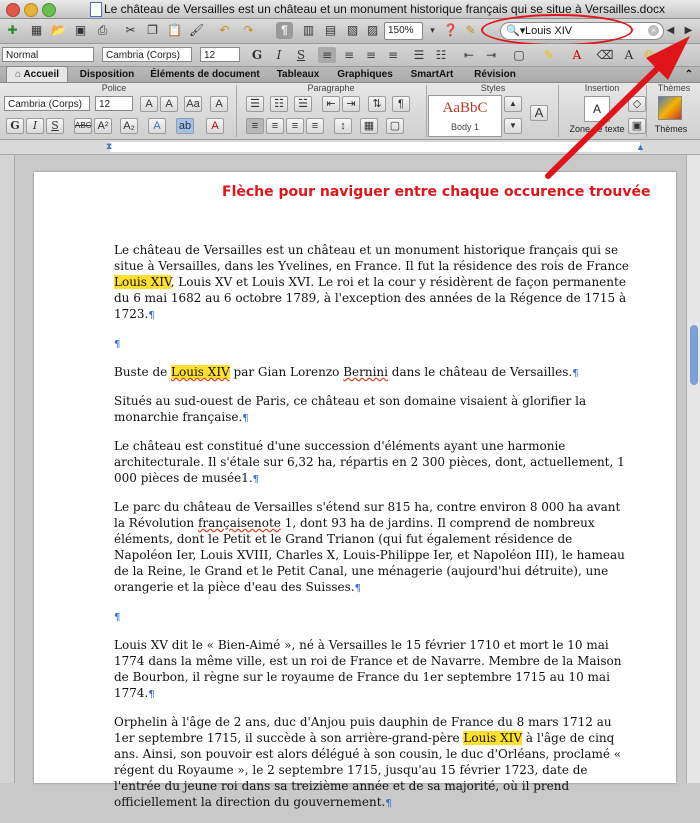  What do you see at coordinates (298, 74) in the screenshot?
I see `tab-tableaux: Tableaux` at bounding box center [298, 74].